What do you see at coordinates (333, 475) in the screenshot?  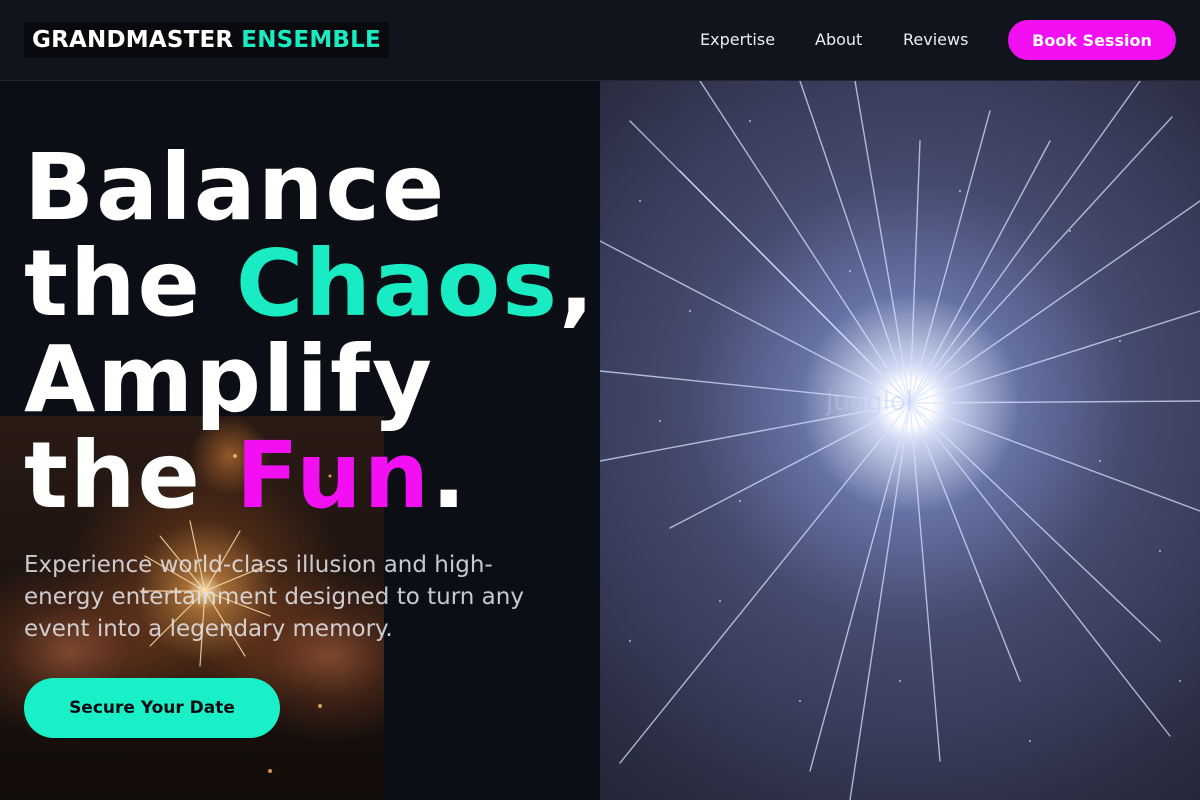 I see `headline-accent-fun: Fun` at bounding box center [333, 475].